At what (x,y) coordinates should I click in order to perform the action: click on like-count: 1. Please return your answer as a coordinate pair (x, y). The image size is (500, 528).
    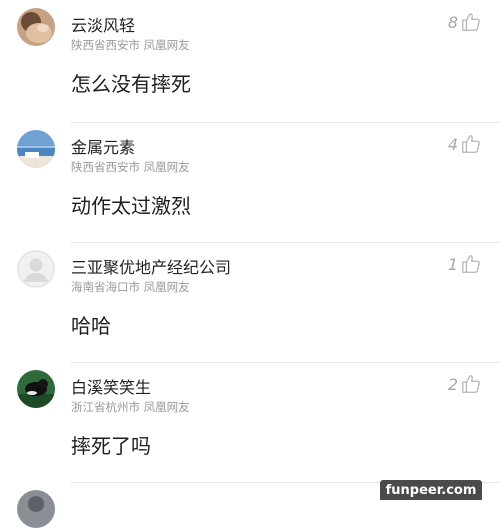
    Looking at the image, I should click on (452, 264).